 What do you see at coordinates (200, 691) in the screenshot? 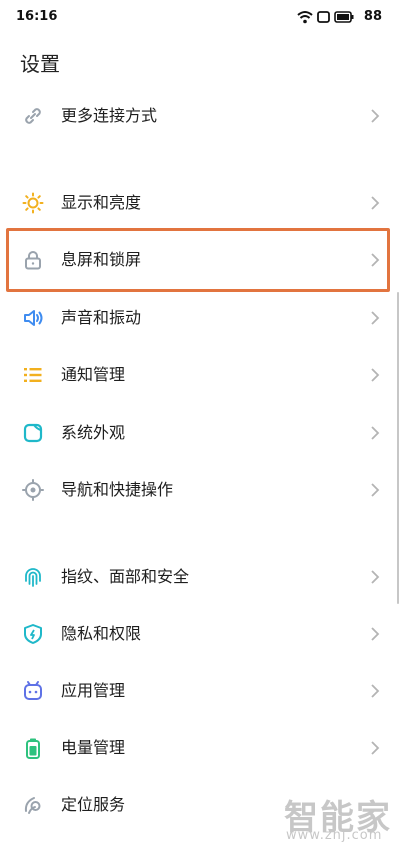
I see `settings-item-app-management: 应用管理` at bounding box center [200, 691].